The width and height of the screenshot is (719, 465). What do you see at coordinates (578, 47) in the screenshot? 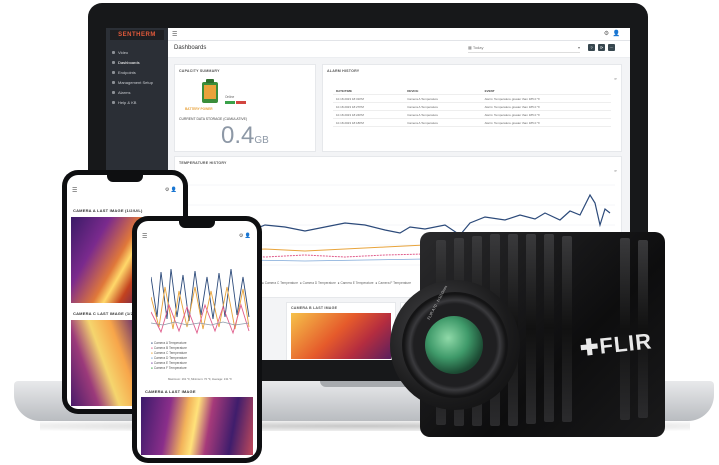
I see `chevron-down-icon: ▾` at bounding box center [578, 47].